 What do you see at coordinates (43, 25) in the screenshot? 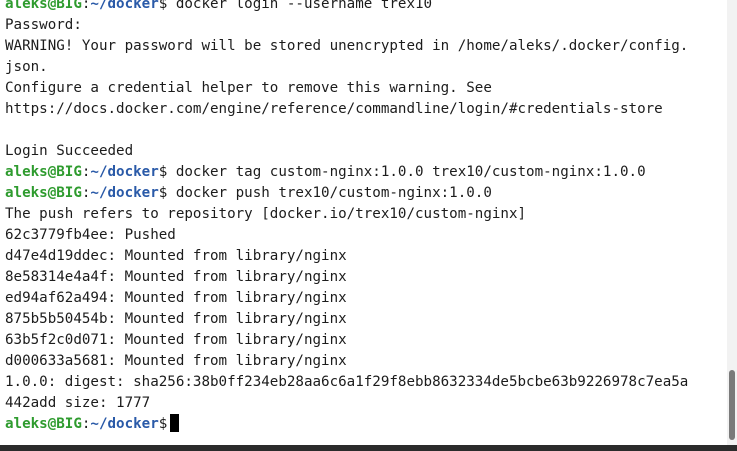
I see `output-line: Password:` at bounding box center [43, 25].